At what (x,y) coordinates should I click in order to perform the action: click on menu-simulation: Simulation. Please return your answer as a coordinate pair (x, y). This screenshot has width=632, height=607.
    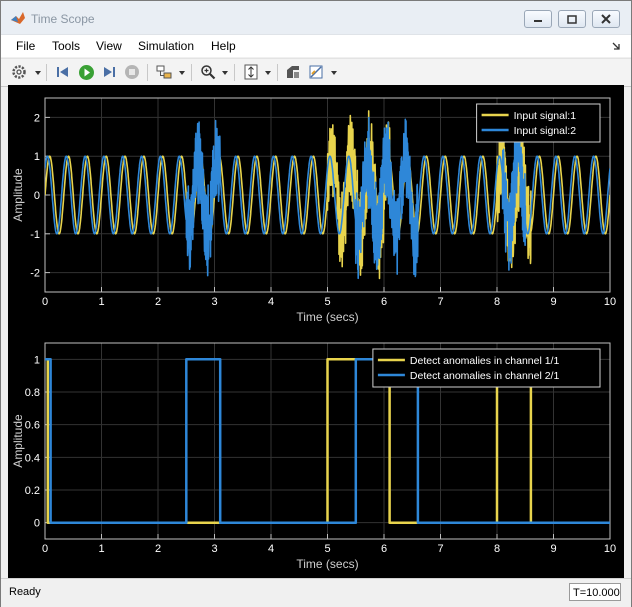
    Looking at the image, I should click on (166, 46).